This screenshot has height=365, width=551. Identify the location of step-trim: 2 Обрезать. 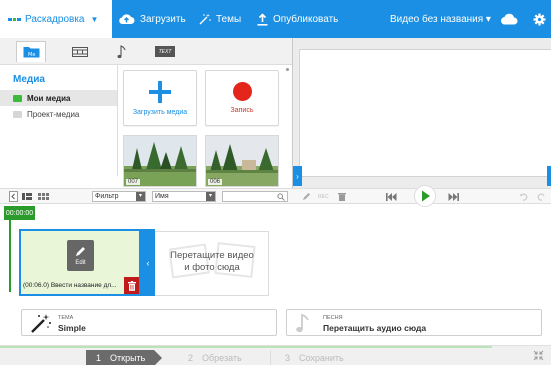
(215, 357).